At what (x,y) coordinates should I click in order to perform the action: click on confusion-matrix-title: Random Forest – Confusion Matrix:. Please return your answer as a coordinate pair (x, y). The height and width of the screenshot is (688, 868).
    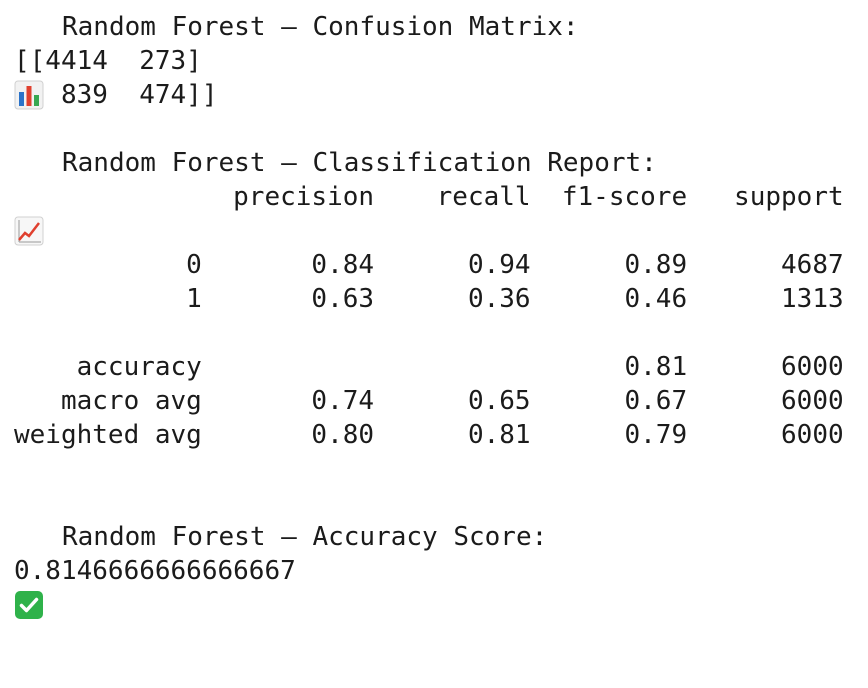
    Looking at the image, I should click on (320, 27).